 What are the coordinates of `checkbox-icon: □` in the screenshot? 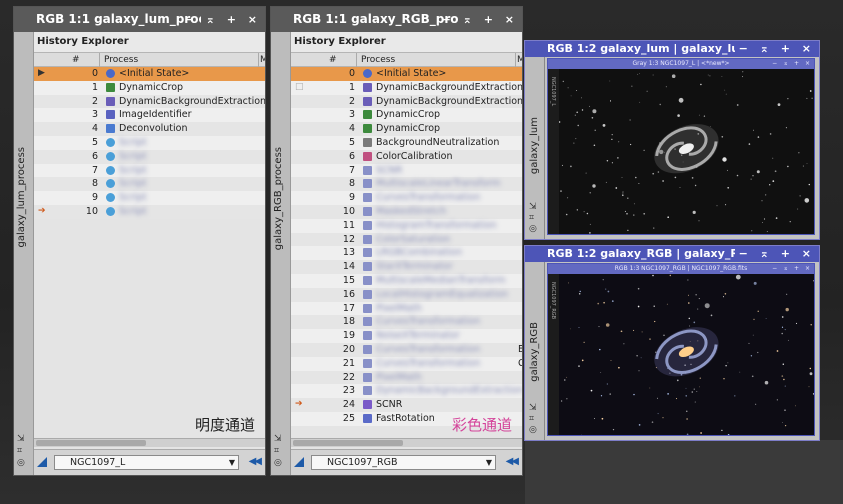 It's located at (299, 88).